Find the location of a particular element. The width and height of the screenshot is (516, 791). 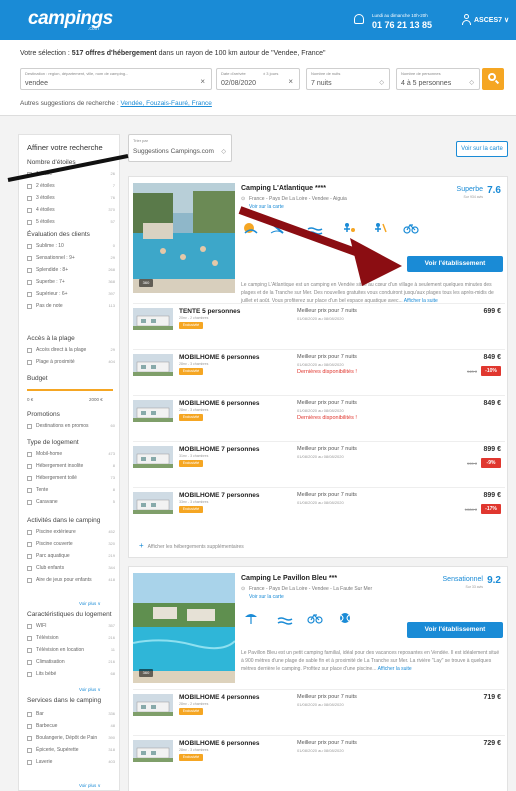

filter-option: Supérieur : 6+ 397 is located at coordinates (72, 295).